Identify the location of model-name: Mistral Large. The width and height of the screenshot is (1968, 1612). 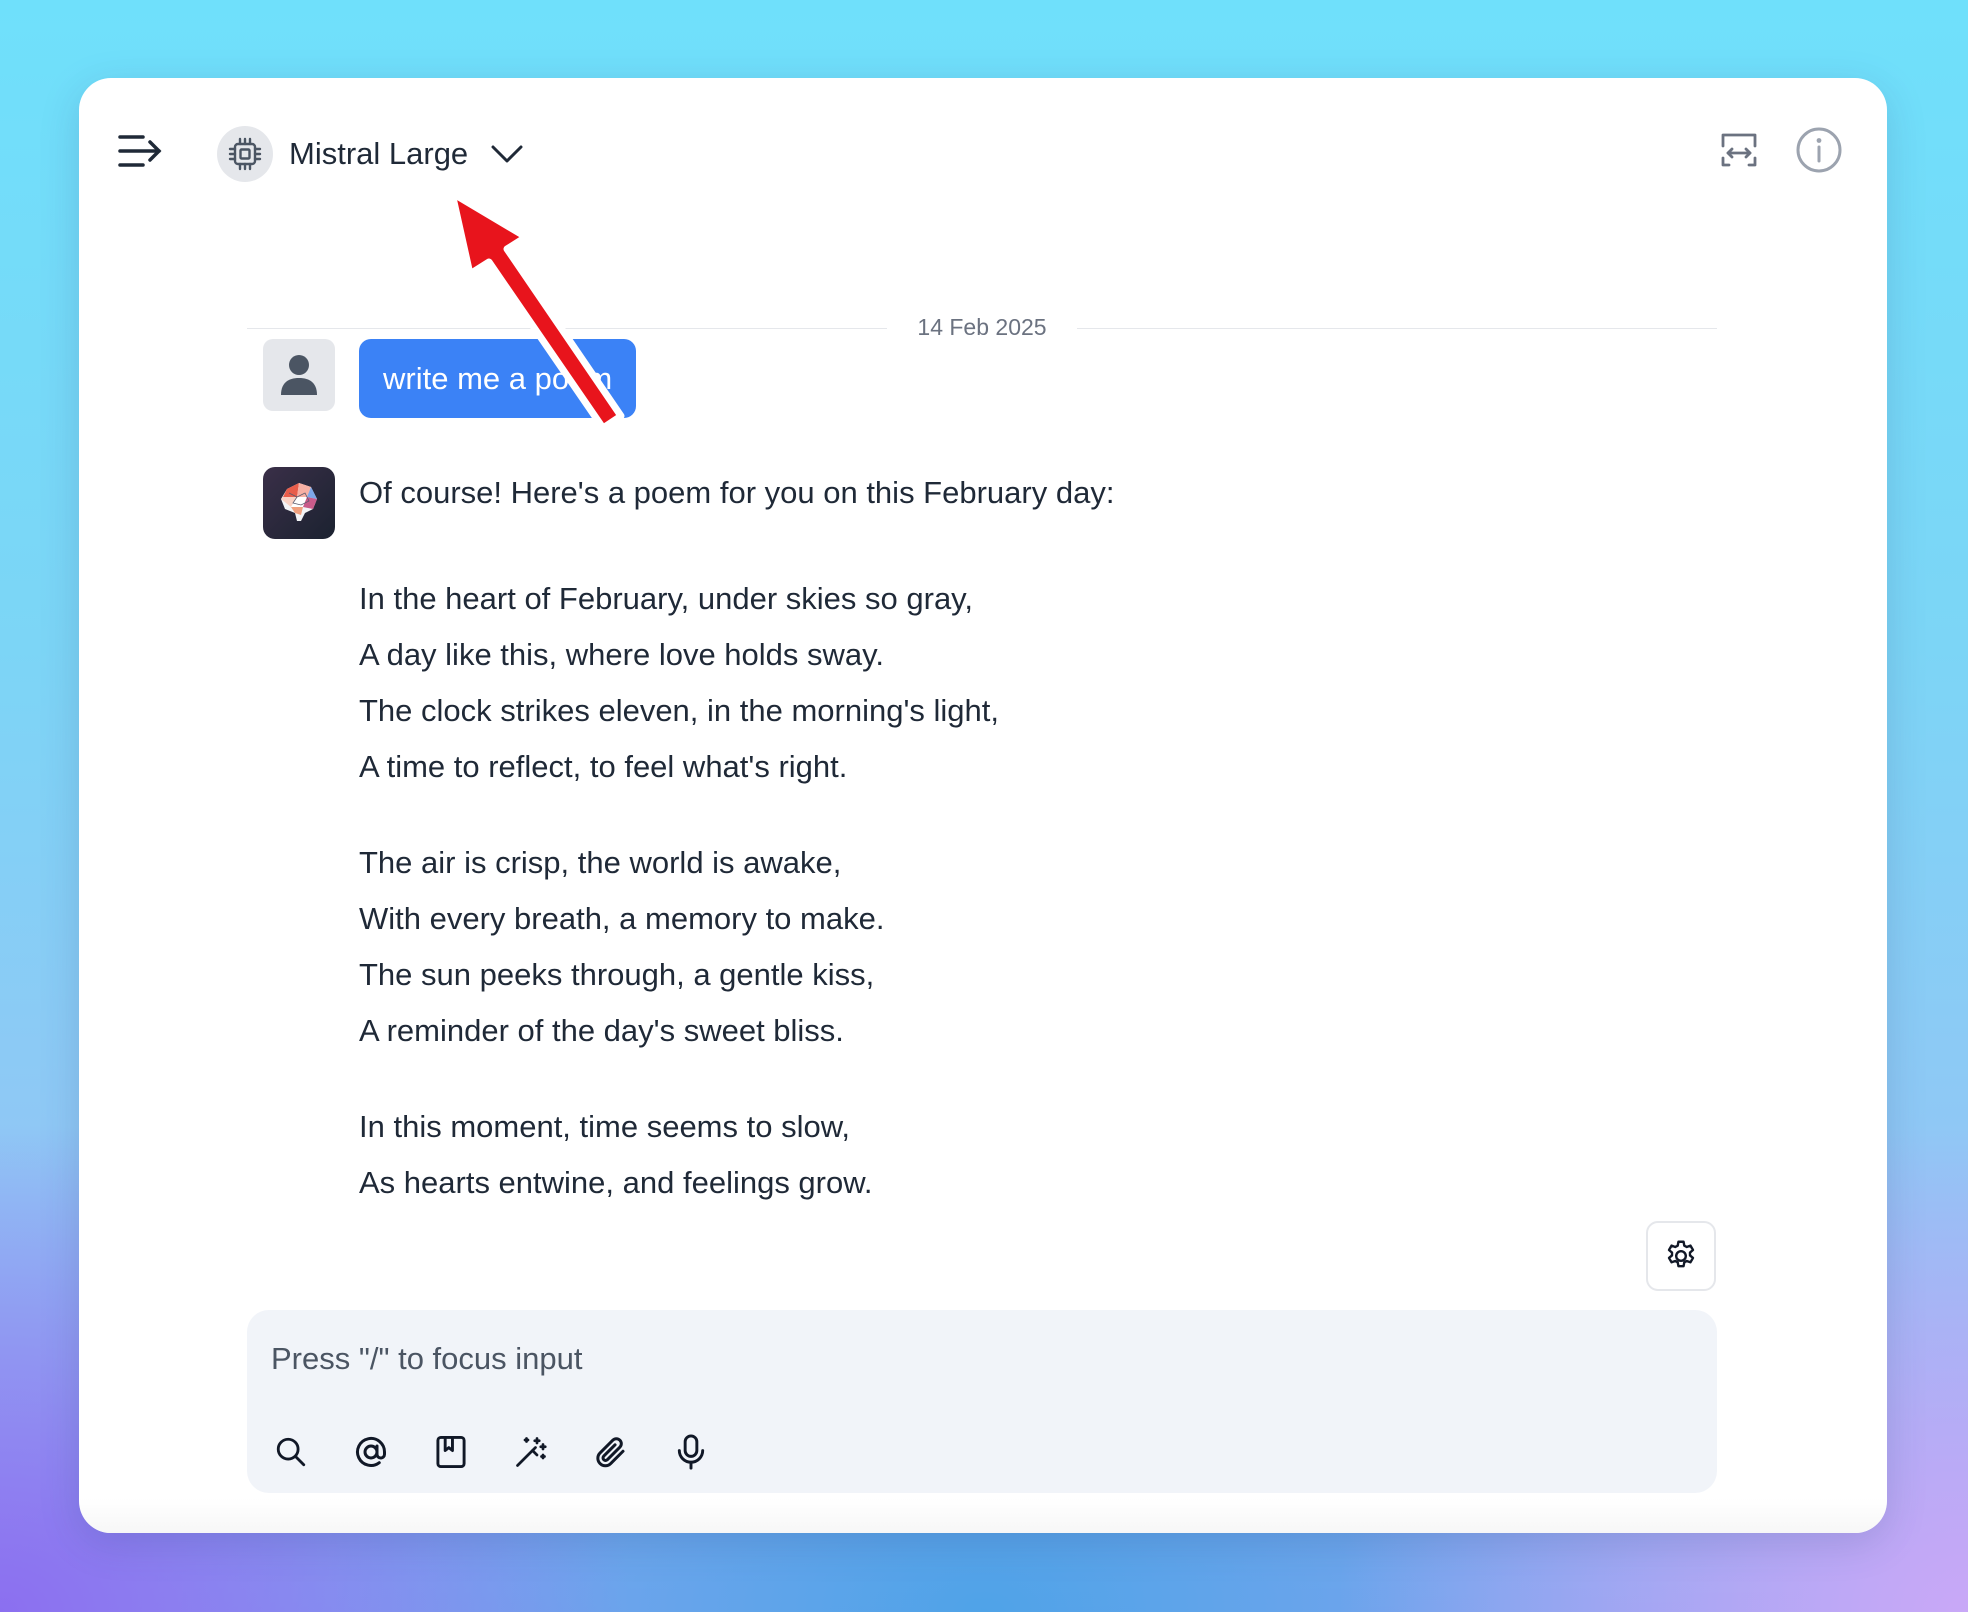
(379, 153).